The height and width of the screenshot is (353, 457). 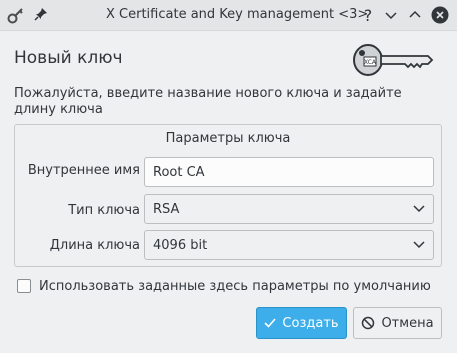 I want to click on key-length-select: 4096 bit, so click(x=289, y=245).